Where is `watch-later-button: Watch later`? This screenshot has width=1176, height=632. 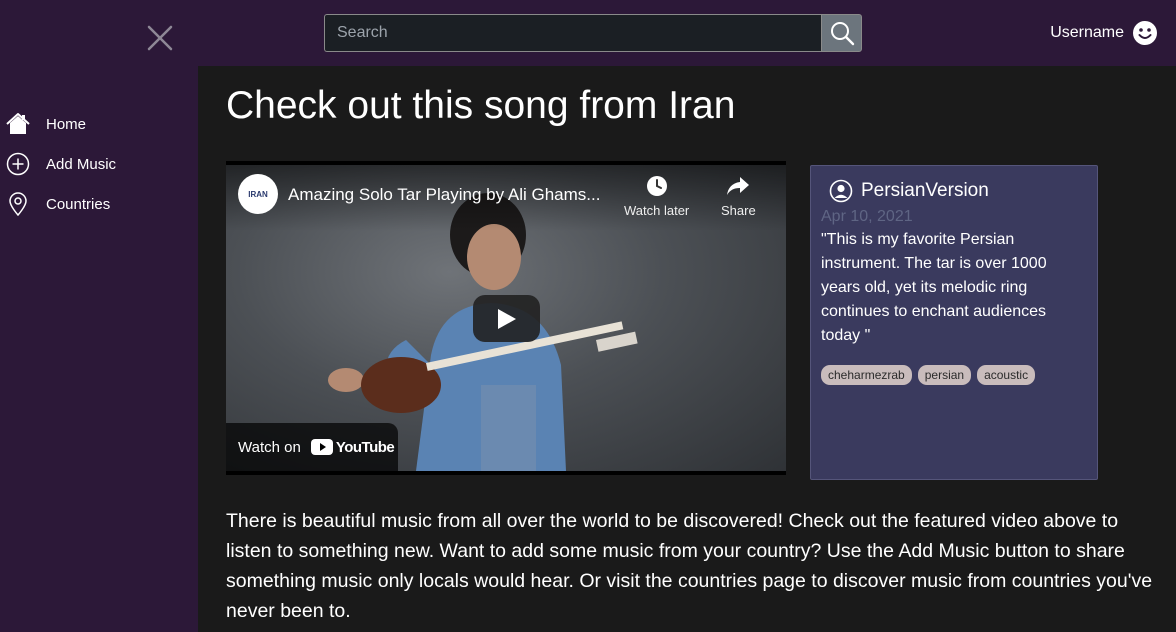 watch-later-button: Watch later is located at coordinates (656, 196).